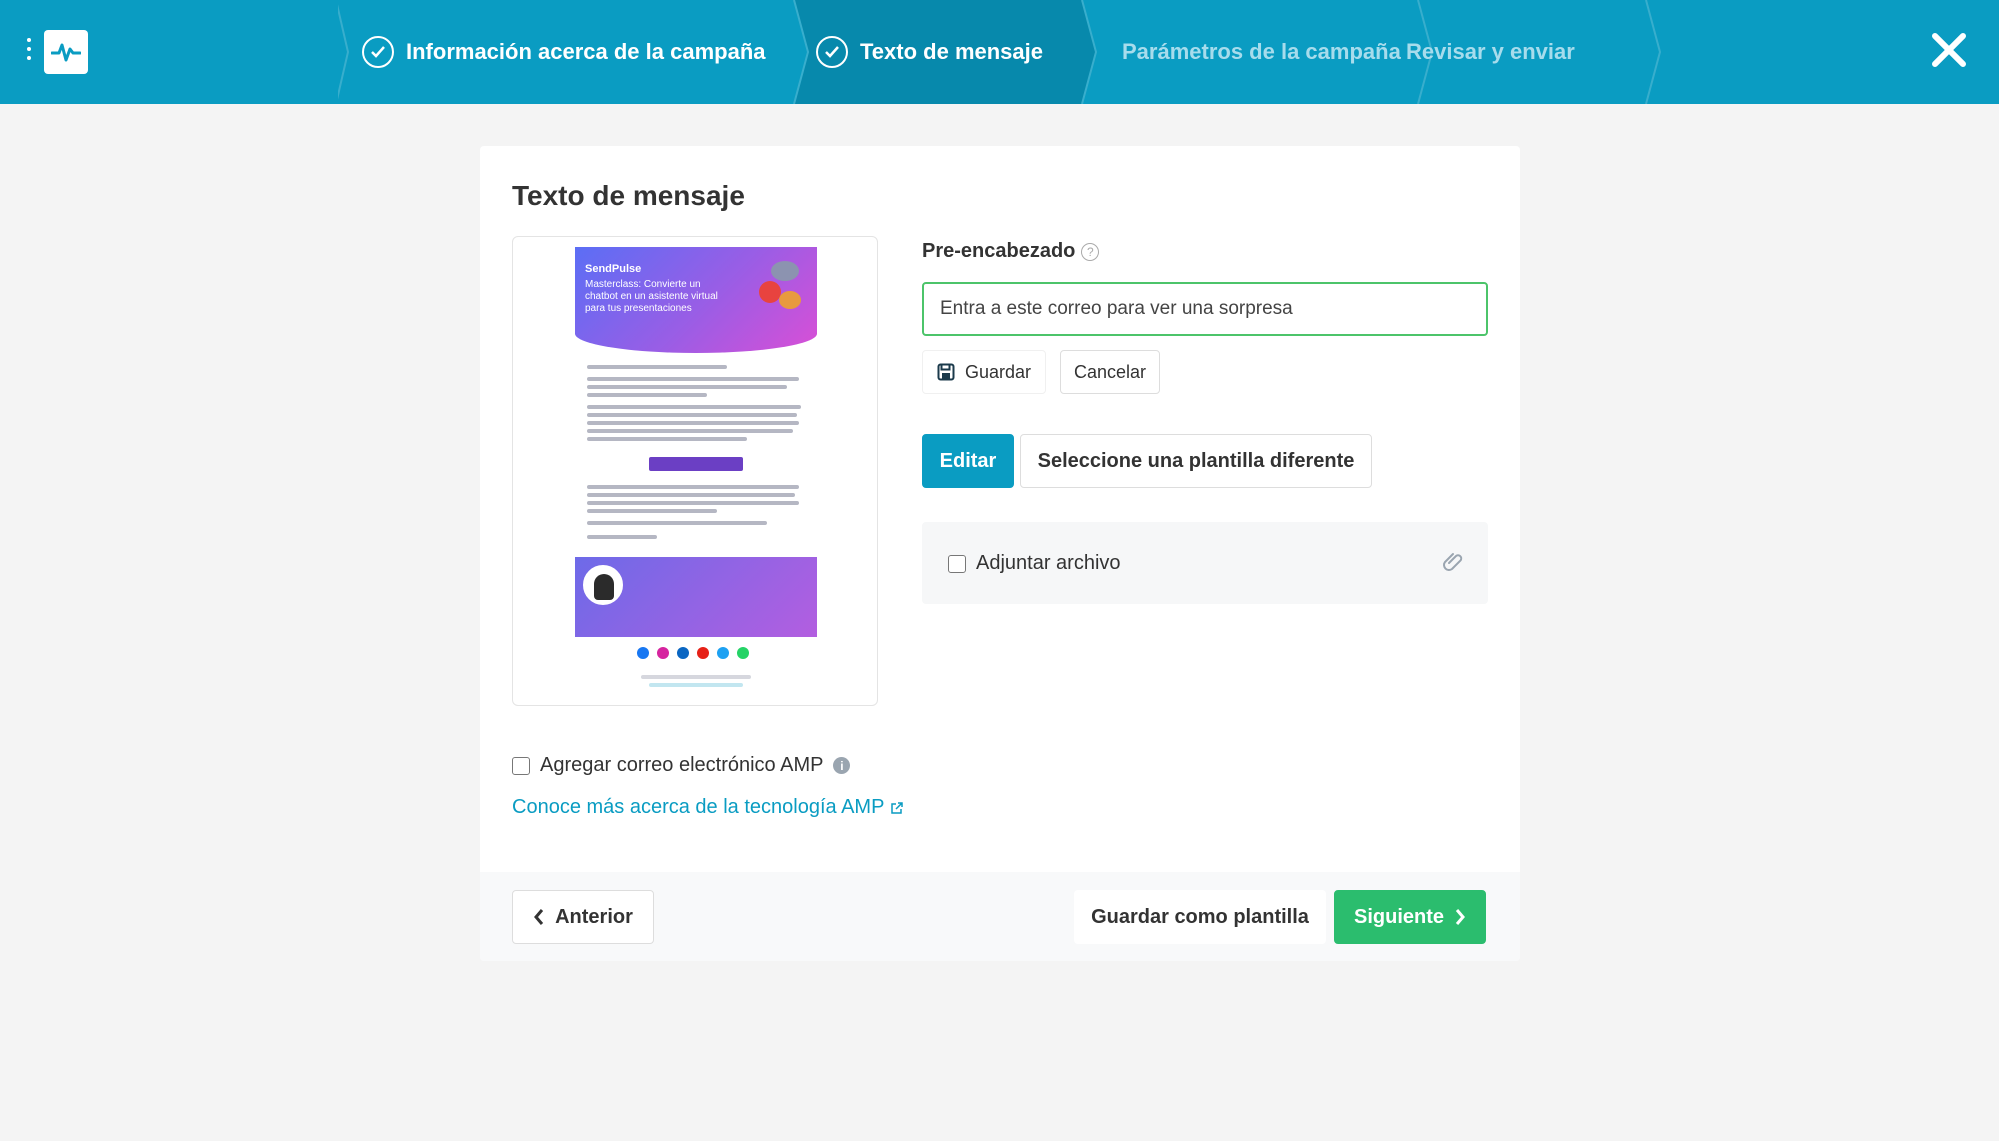  What do you see at coordinates (1110, 372) in the screenshot?
I see `cancel-button: Cancelar` at bounding box center [1110, 372].